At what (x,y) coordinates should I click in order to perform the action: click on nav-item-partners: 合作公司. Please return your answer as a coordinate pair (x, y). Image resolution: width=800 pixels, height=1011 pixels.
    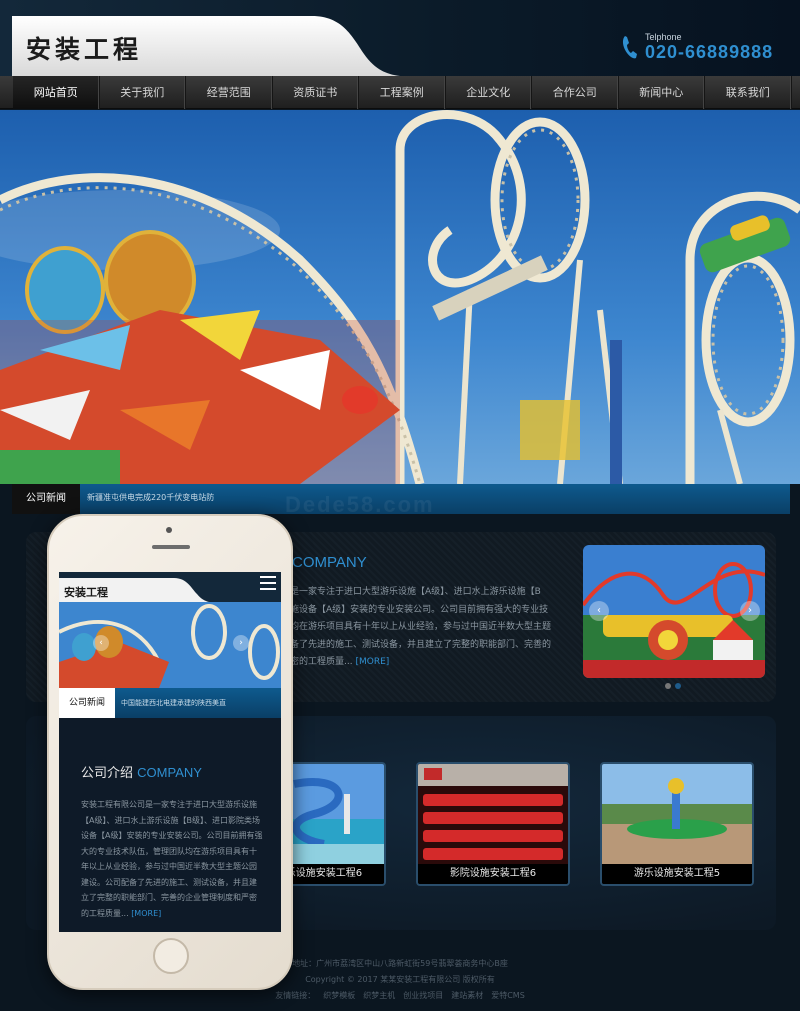
    Looking at the image, I should click on (575, 92).